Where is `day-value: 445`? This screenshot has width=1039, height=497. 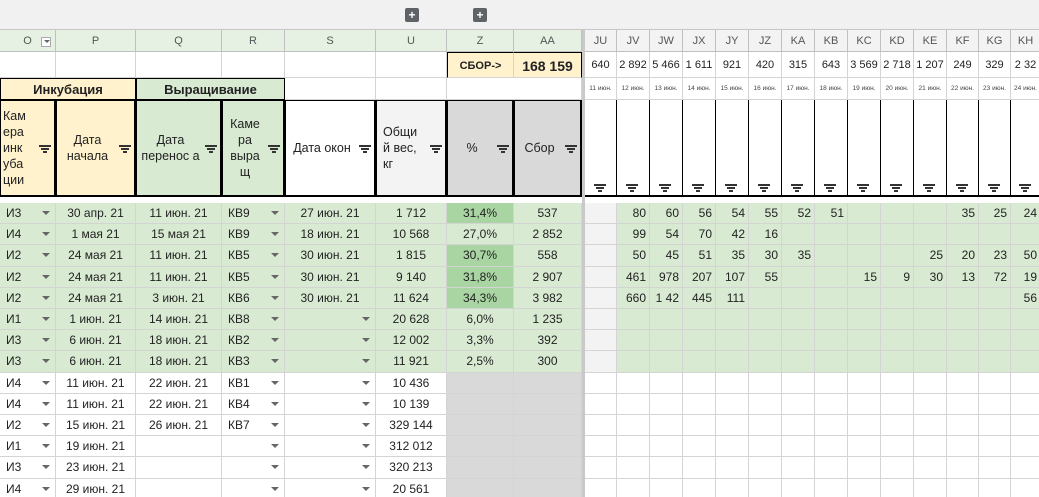 day-value: 445 is located at coordinates (699, 298).